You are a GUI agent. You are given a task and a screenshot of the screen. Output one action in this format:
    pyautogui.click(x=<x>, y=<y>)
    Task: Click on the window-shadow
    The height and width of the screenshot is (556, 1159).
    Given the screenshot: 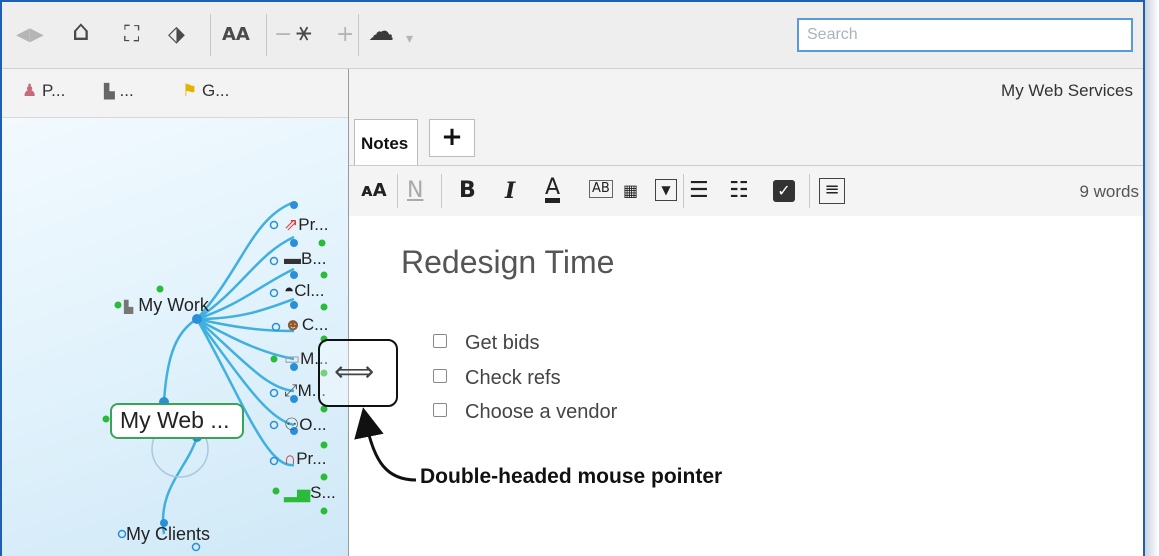 What is the action you would take?
    pyautogui.click(x=1152, y=278)
    